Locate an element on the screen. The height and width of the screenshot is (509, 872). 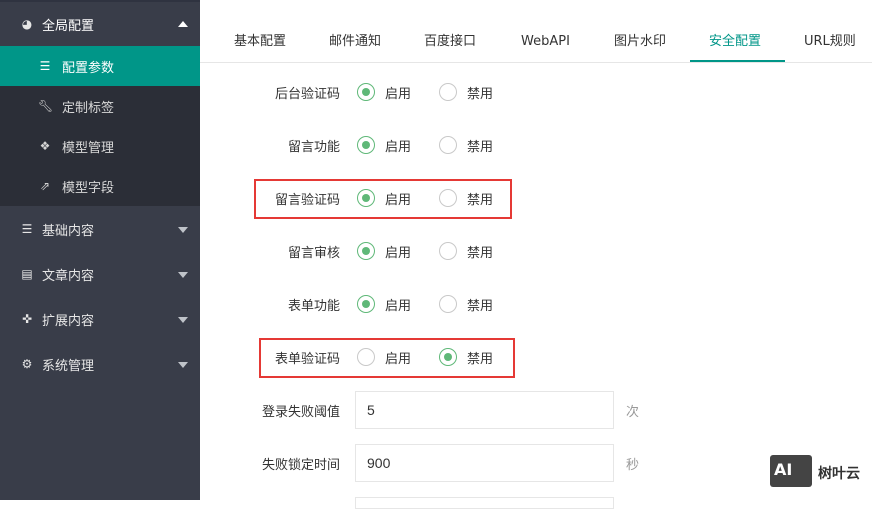
sidebar-item-model-fields: ⇗ 模型字段 is located at coordinates (100, 186).